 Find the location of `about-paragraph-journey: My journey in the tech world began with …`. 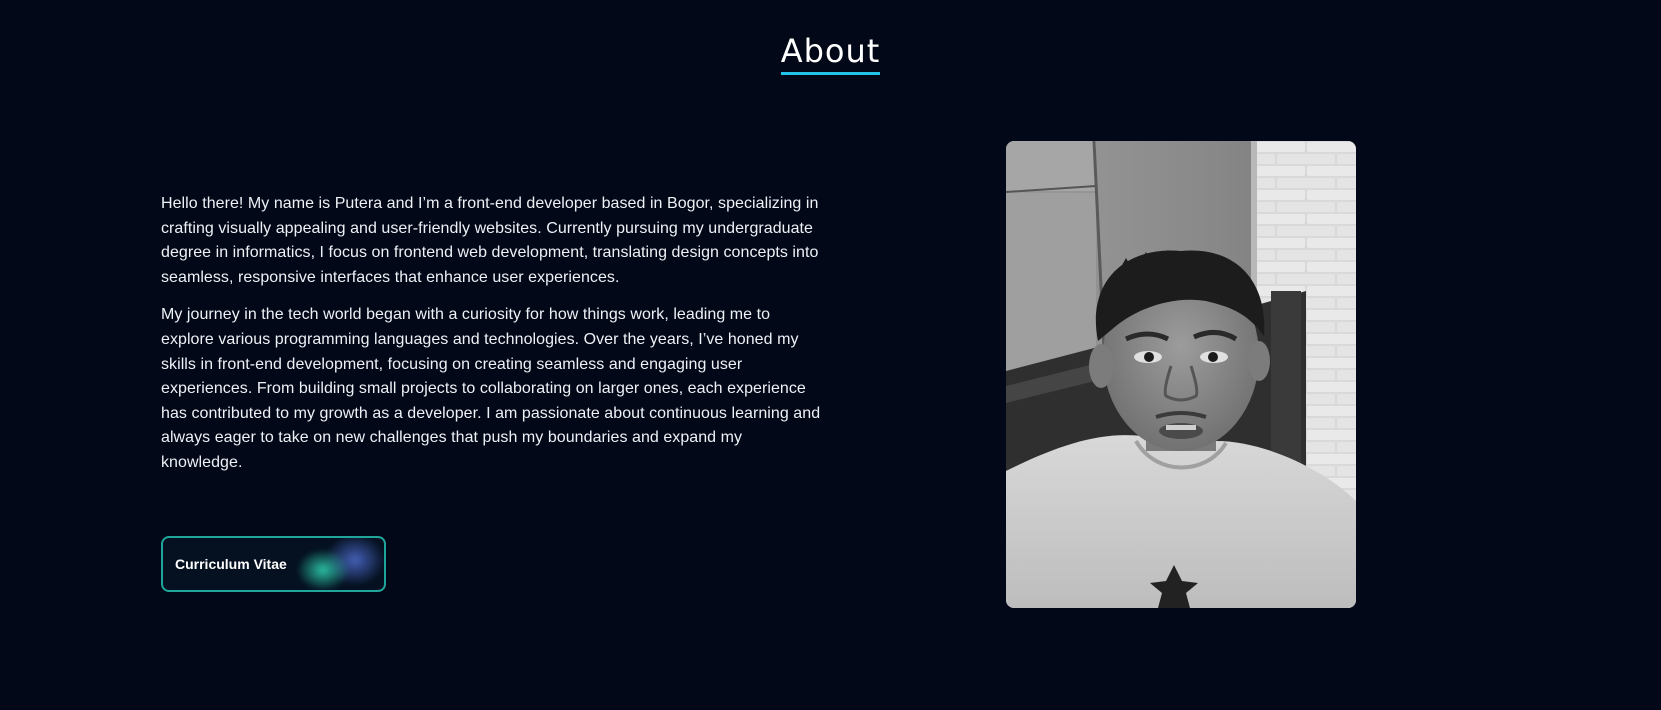

about-paragraph-journey: My journey in the tech world began with … is located at coordinates (491, 388).